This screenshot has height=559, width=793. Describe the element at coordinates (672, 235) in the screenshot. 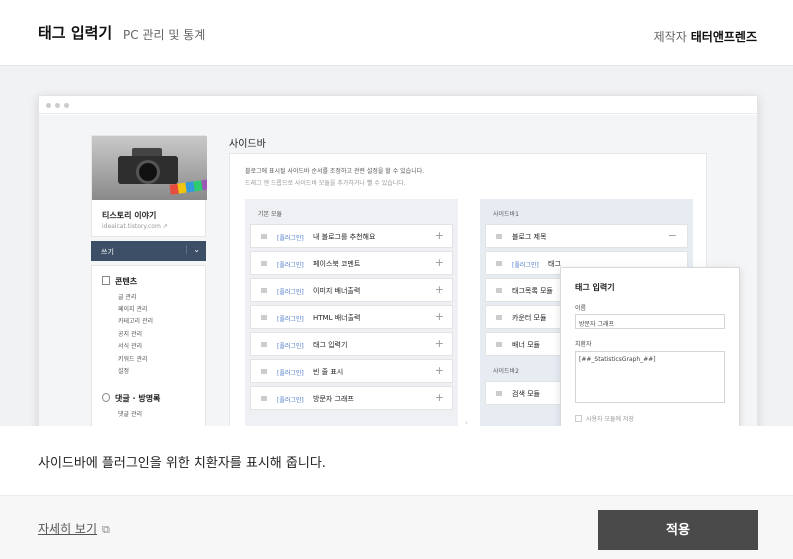

I see `remove-icon: −` at that location.